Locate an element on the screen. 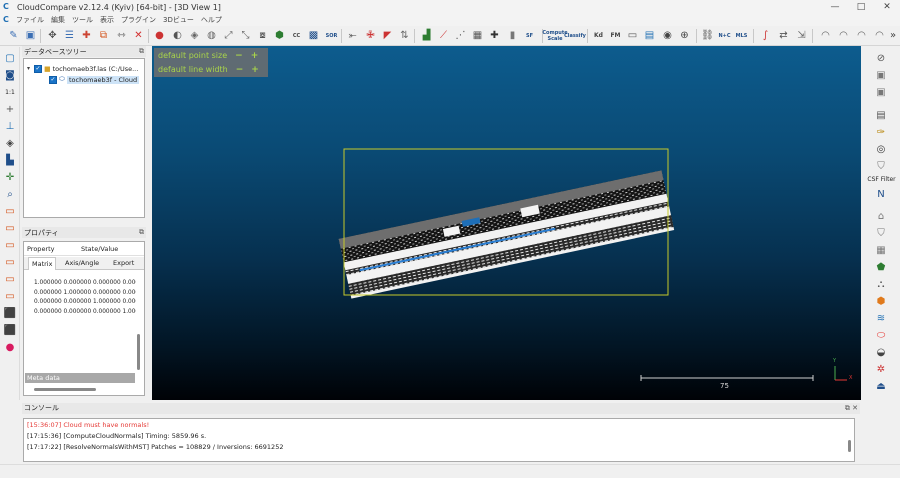 This screenshot has width=900, height=478. pick-center-icon: ✥ is located at coordinates (52, 35).